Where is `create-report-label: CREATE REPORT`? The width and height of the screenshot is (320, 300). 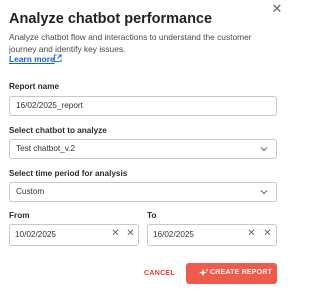 create-report-label: CREATE REPORT is located at coordinates (241, 272).